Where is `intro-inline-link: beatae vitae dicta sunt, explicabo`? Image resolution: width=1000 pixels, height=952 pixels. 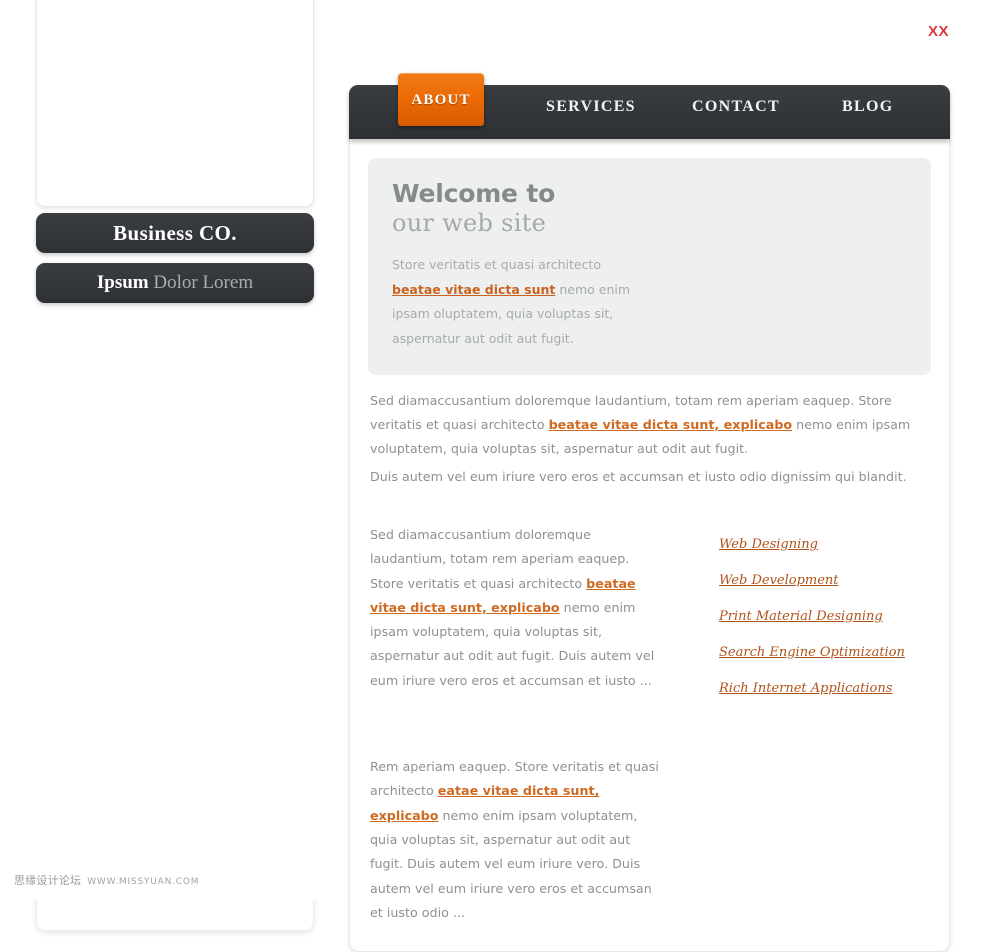 intro-inline-link: beatae vitae dicta sunt, explicabo is located at coordinates (671, 424).